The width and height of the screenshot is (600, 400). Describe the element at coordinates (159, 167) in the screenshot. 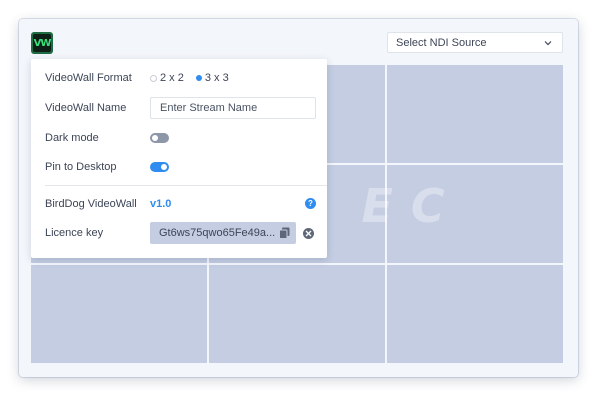

I see `pin-to-desktop-toggle` at that location.